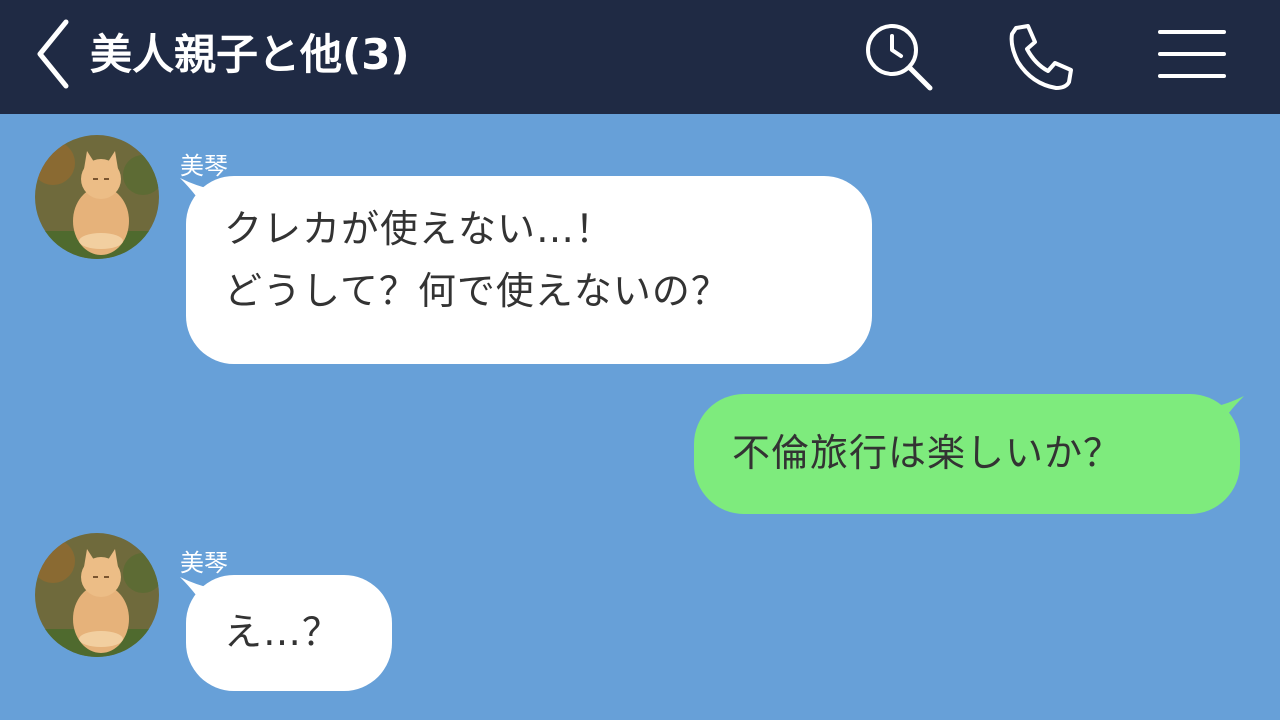  What do you see at coordinates (477, 291) in the screenshot?
I see `message-line: どうして？何で使えないの？` at bounding box center [477, 291].